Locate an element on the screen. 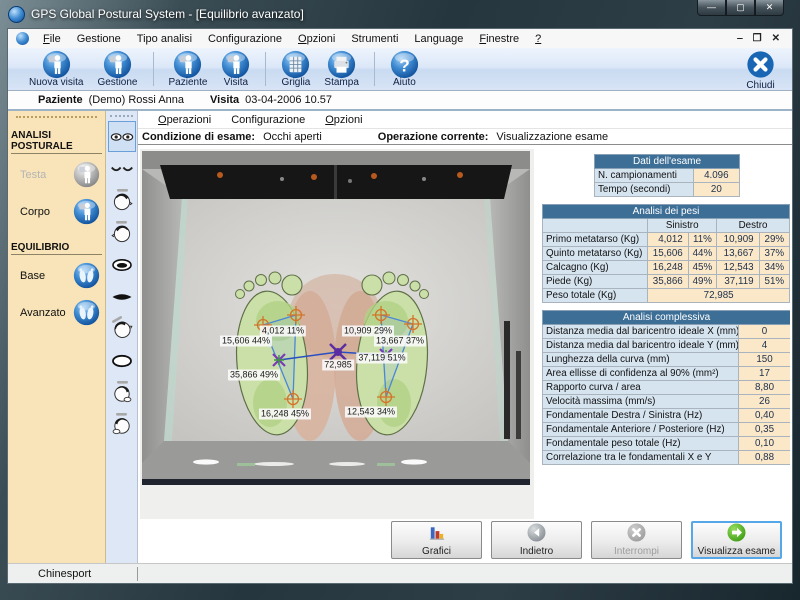 This screenshot has height=600, width=800. exam-menu-opzioni: Opzioni is located at coordinates (343, 120).